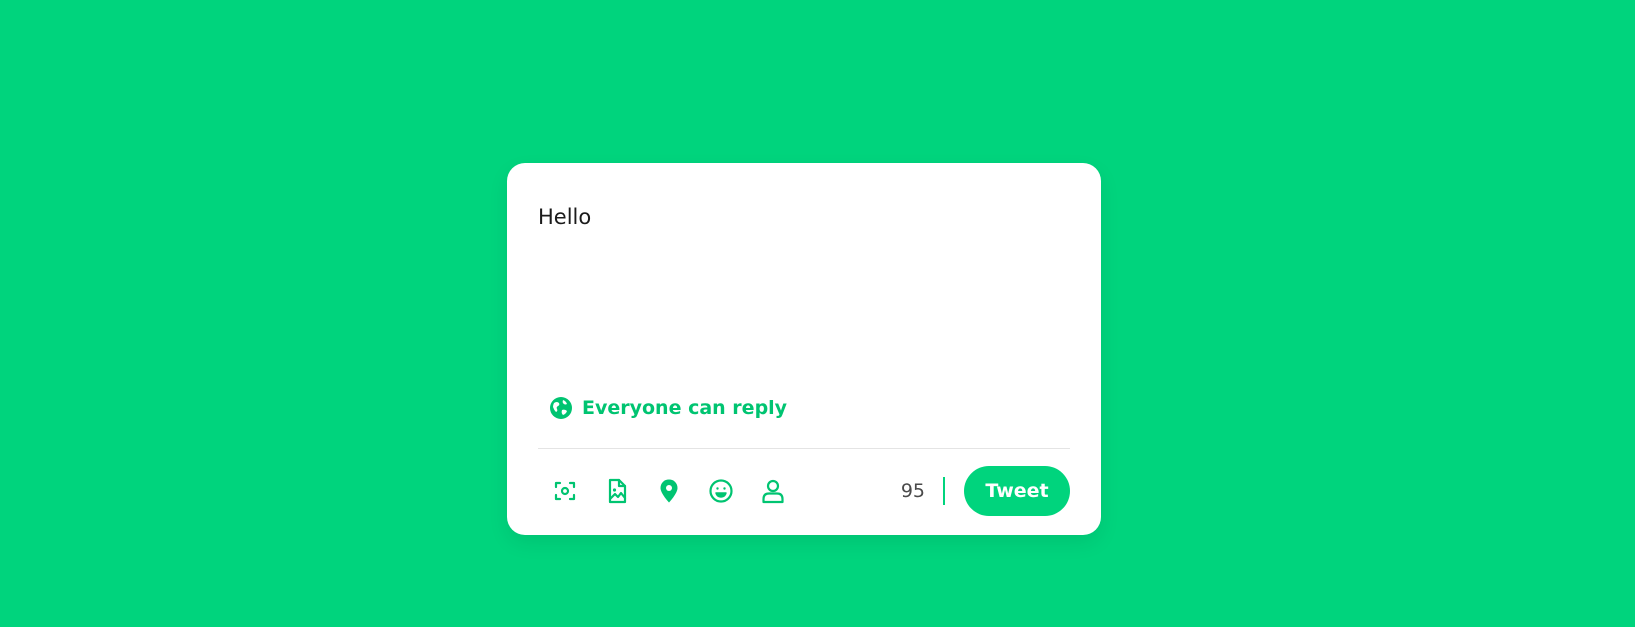 This screenshot has height=627, width=1635. I want to click on tool-icons, so click(664, 491).